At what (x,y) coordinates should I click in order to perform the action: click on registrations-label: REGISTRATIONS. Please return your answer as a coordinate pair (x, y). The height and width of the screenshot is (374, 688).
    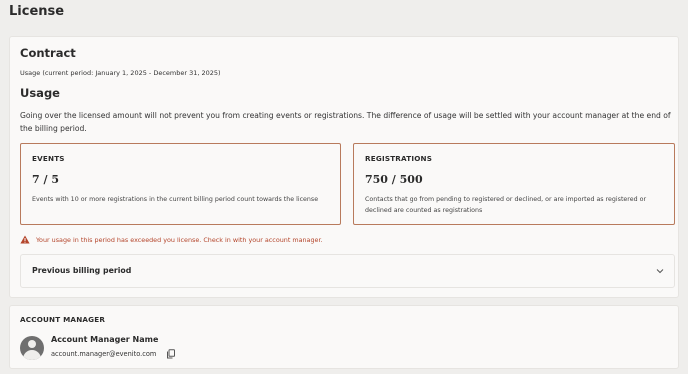
    Looking at the image, I should click on (399, 158).